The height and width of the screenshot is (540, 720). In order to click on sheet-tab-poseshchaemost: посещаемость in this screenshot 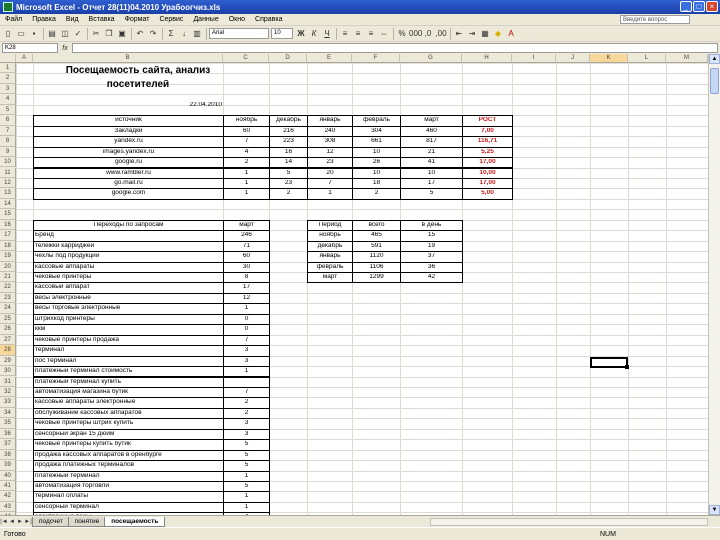, I will do `click(135, 521)`.